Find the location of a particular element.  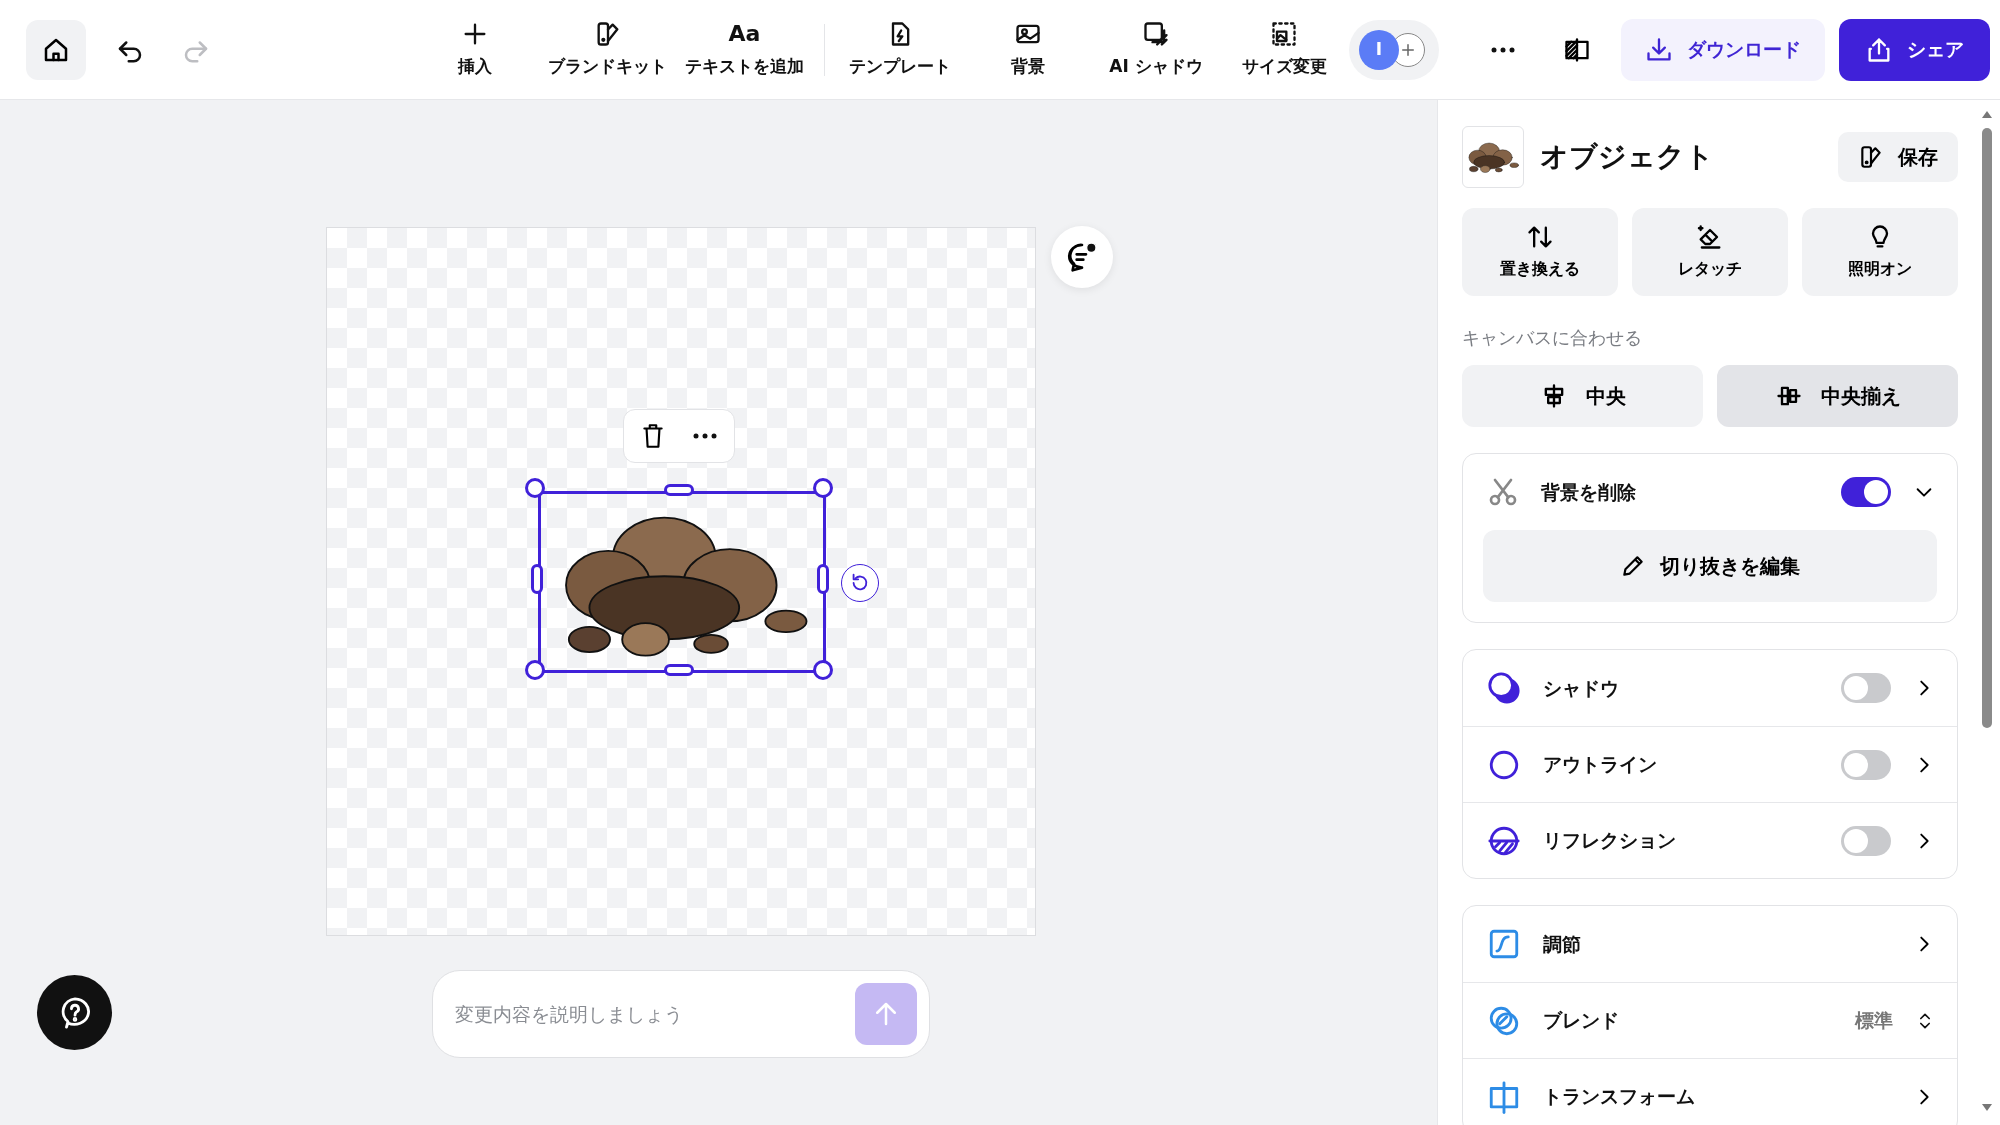

curve-icon is located at coordinates (1504, 944).